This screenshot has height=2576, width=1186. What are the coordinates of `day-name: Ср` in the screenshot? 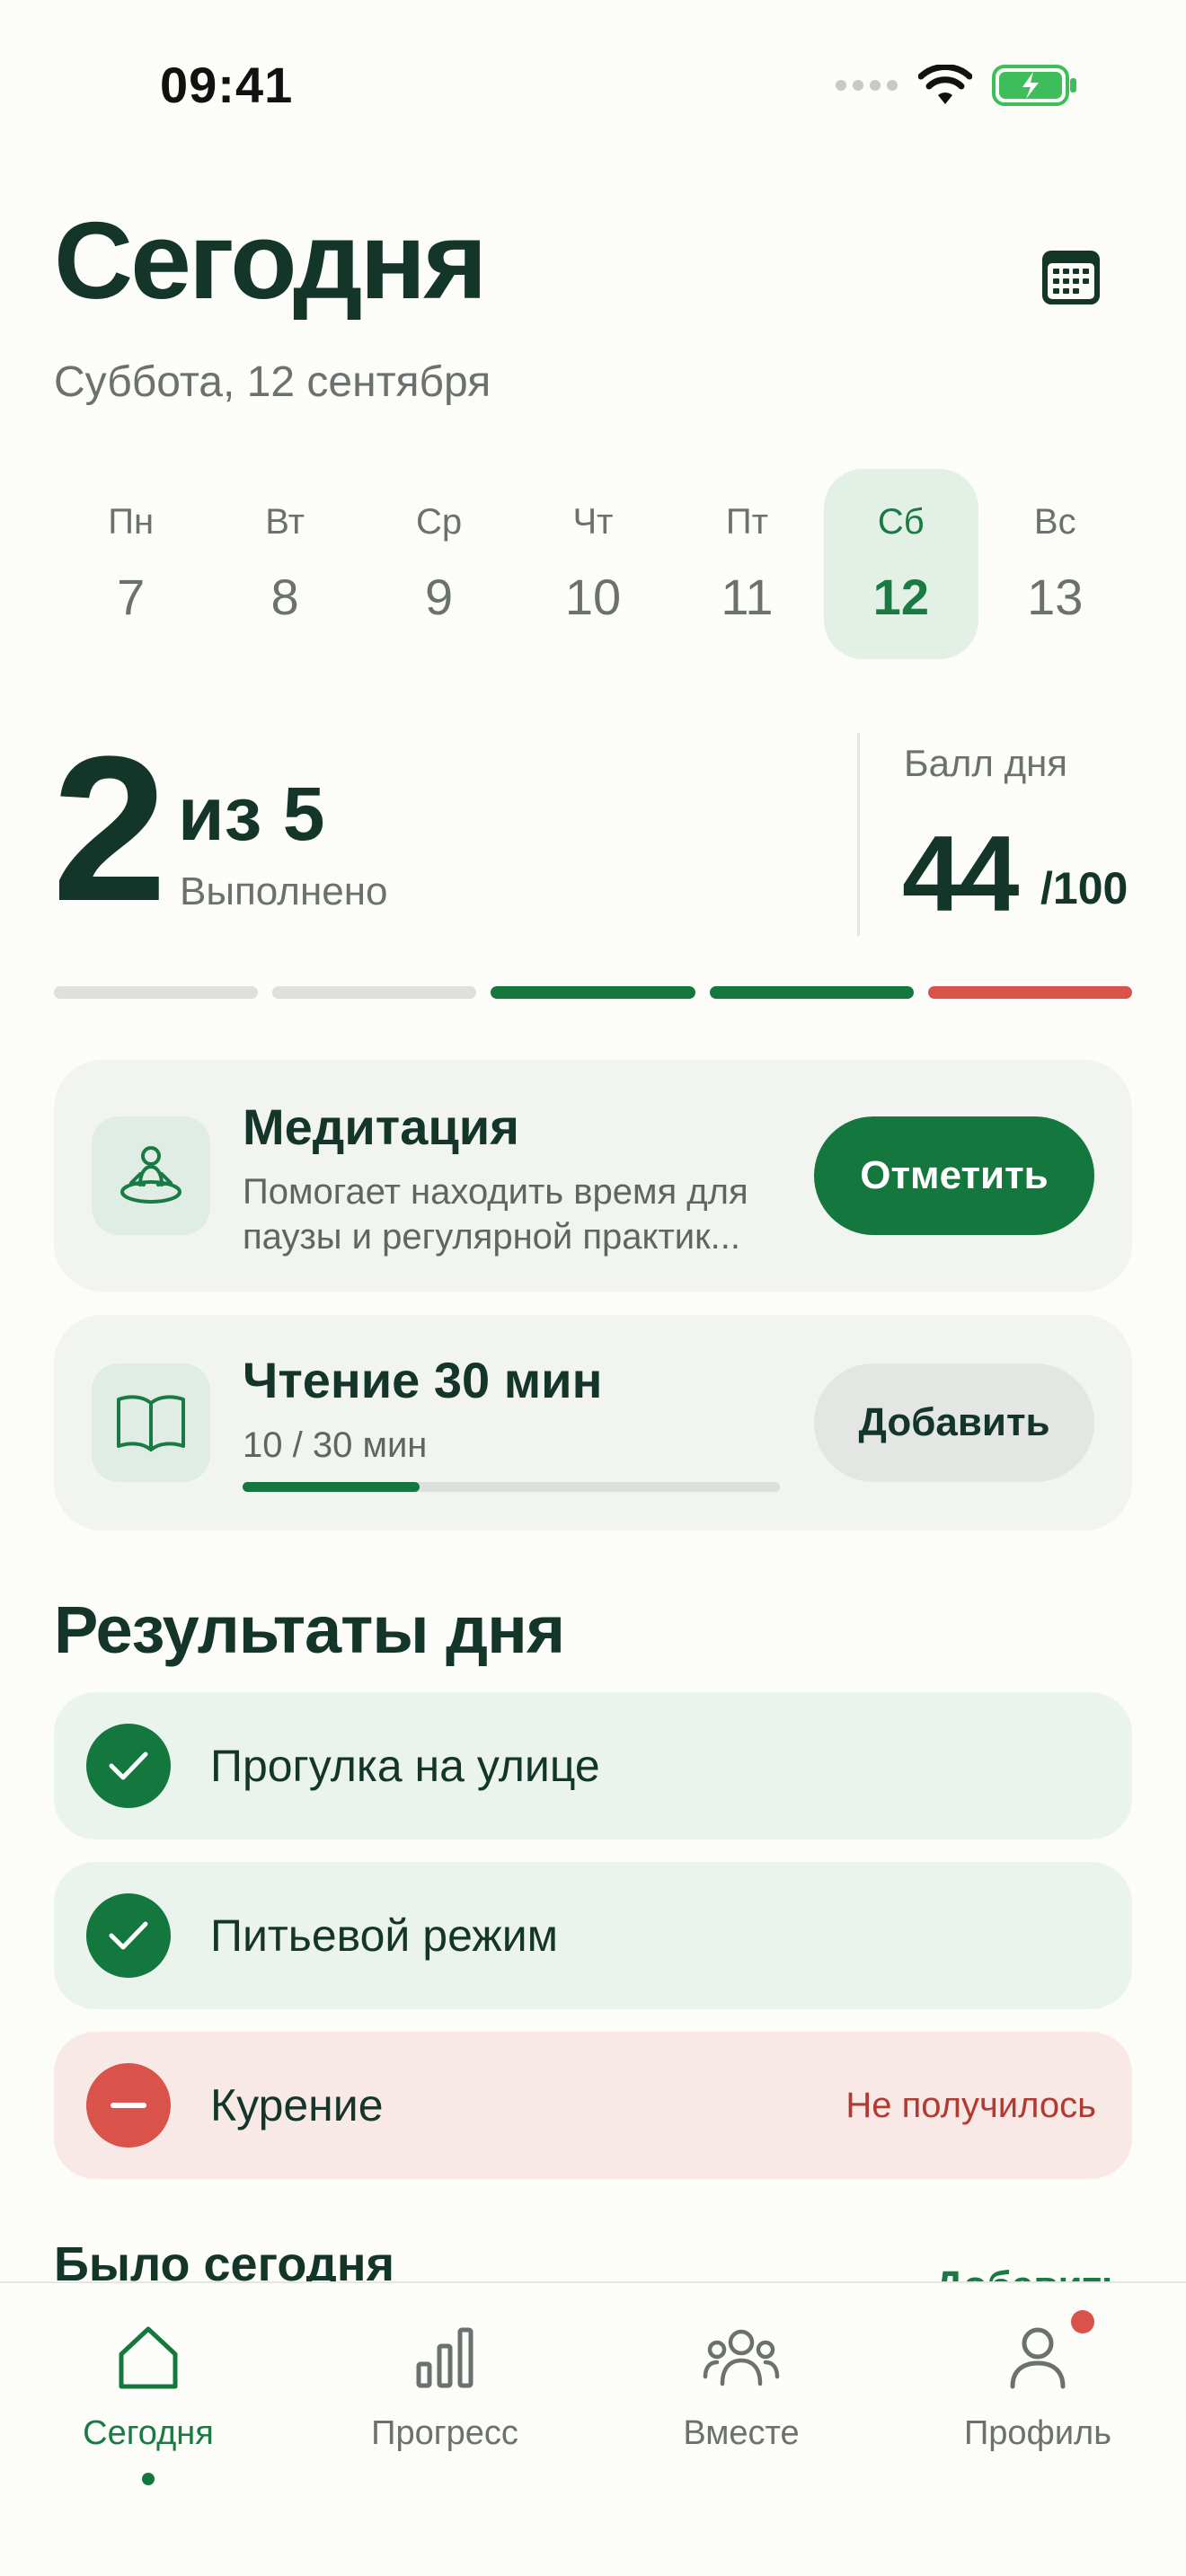 It's located at (439, 522).